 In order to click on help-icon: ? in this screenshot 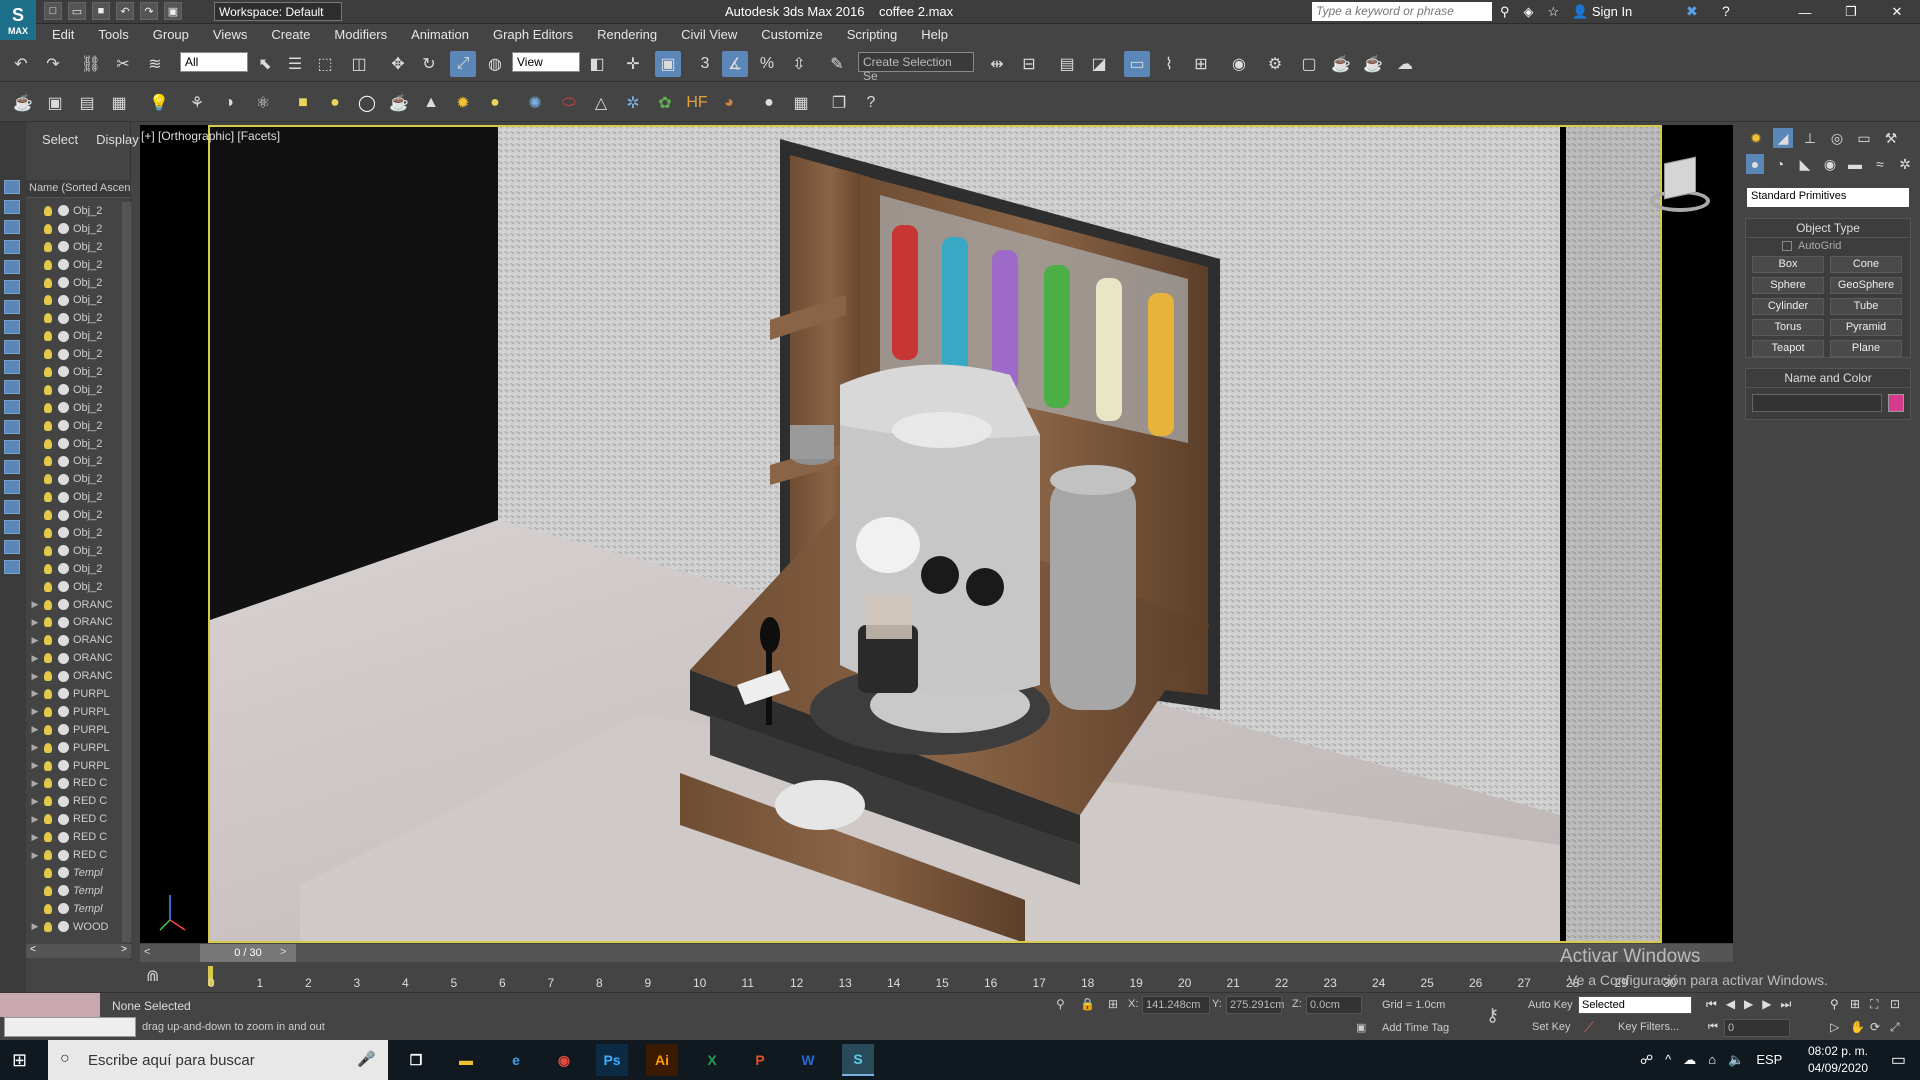, I will do `click(1726, 11)`.